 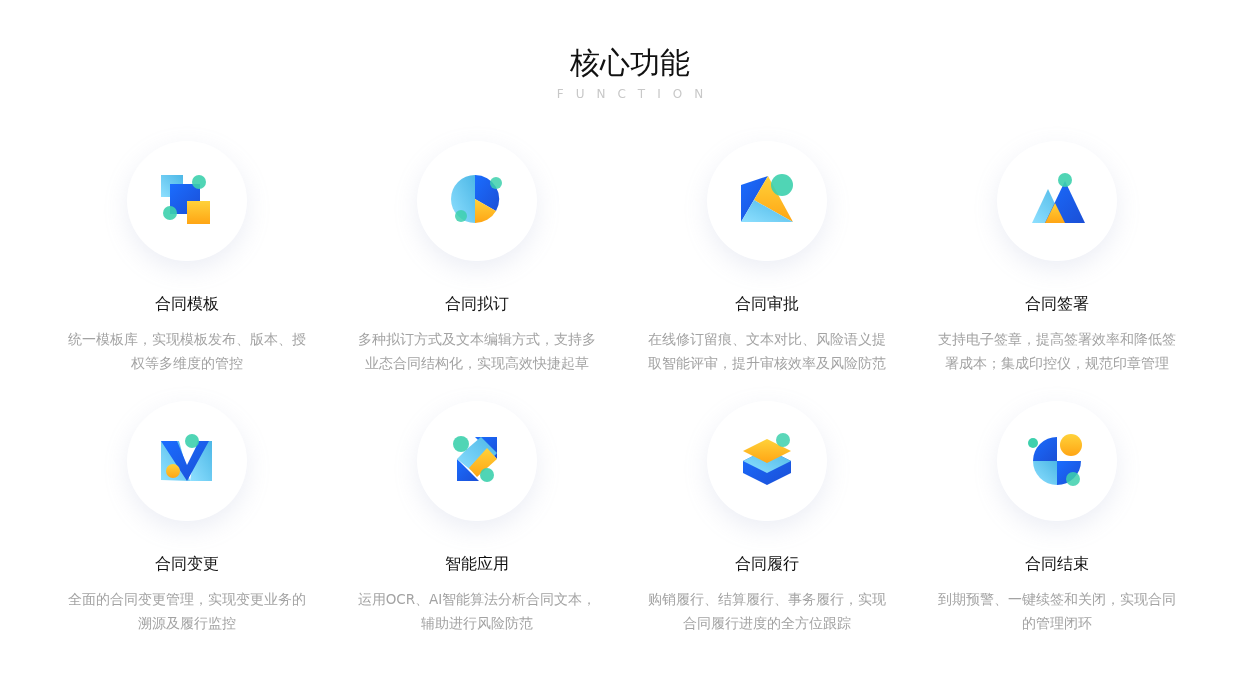 What do you see at coordinates (187, 351) in the screenshot?
I see `feature-description: 统一模板库，实现模板发布、版本、授权等多维度的管控` at bounding box center [187, 351].